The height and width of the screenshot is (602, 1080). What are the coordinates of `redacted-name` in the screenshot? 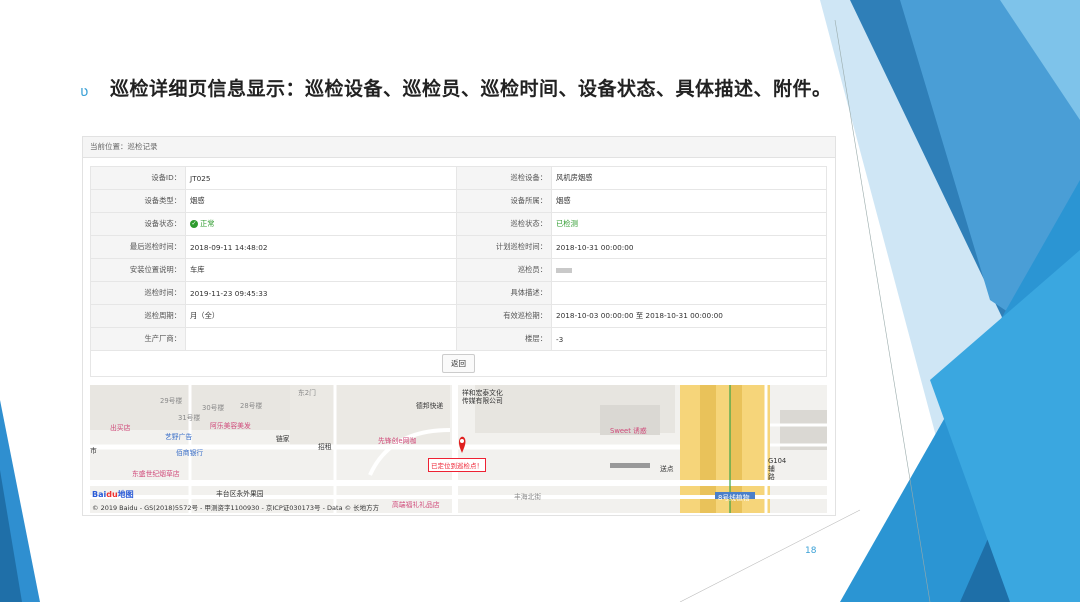 It's located at (564, 270).